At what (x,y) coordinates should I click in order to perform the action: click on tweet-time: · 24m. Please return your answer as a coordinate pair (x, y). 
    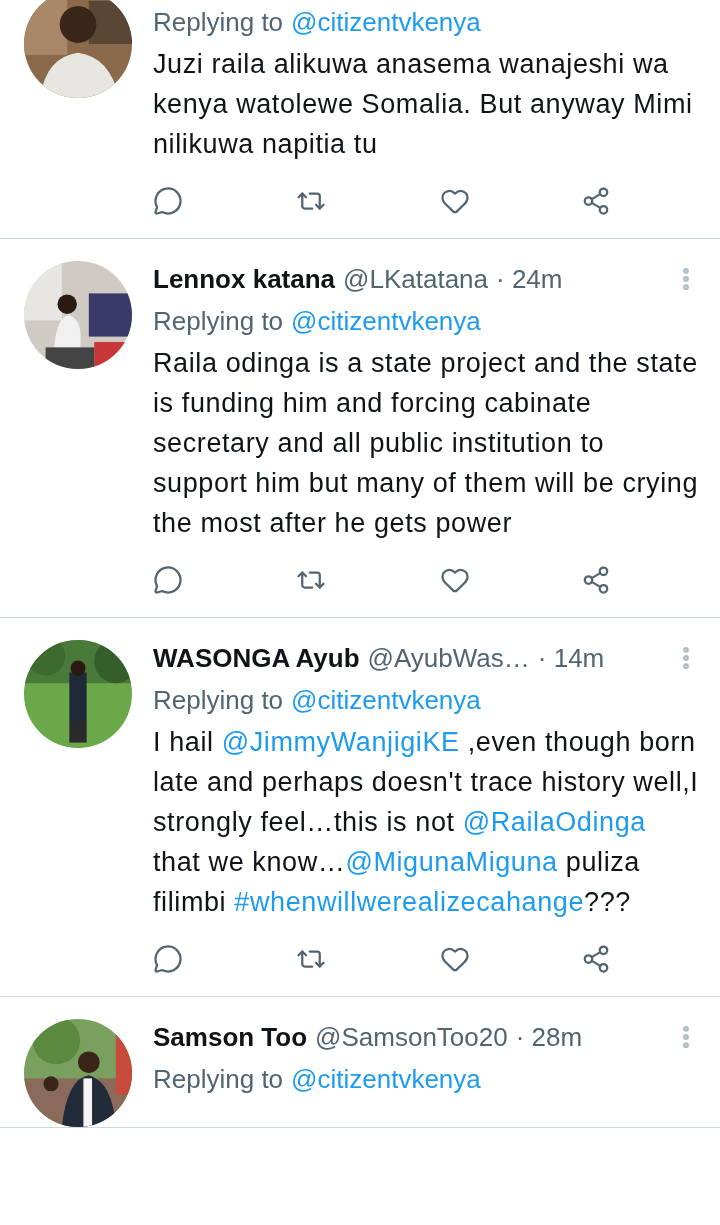
    Looking at the image, I should click on (529, 279).